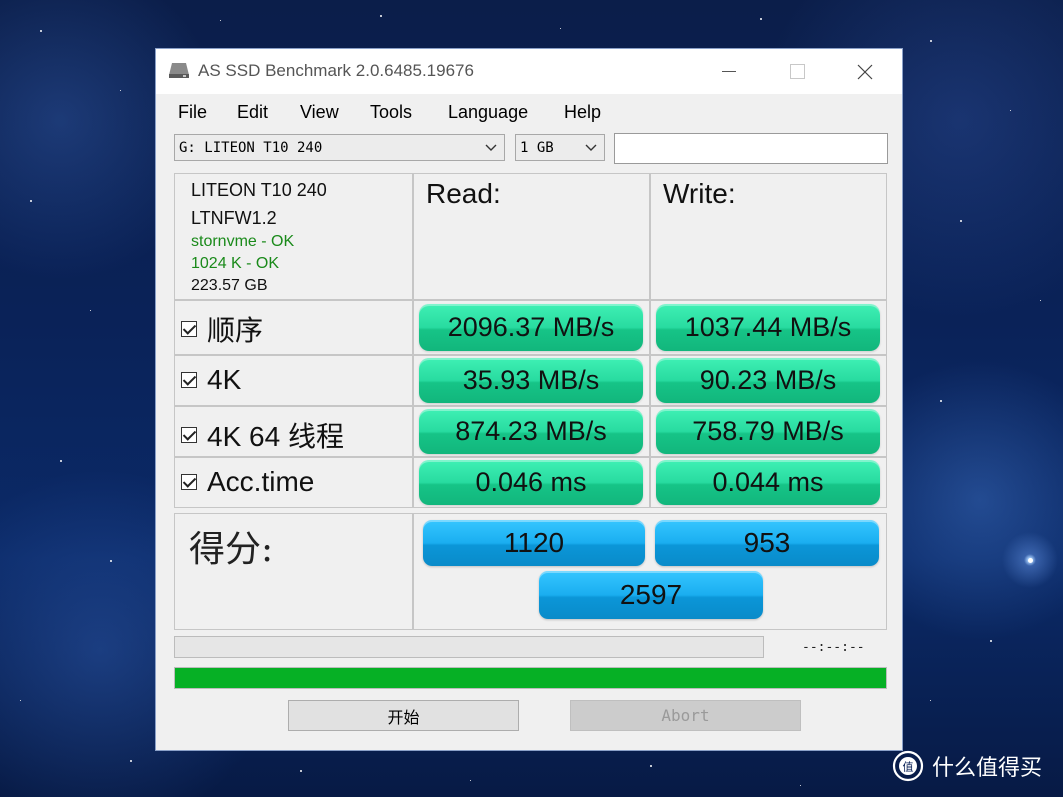 This screenshot has height=797, width=1063. What do you see at coordinates (529, 113) in the screenshot?
I see `menu-bar: File Edit View Tools Language Help` at bounding box center [529, 113].